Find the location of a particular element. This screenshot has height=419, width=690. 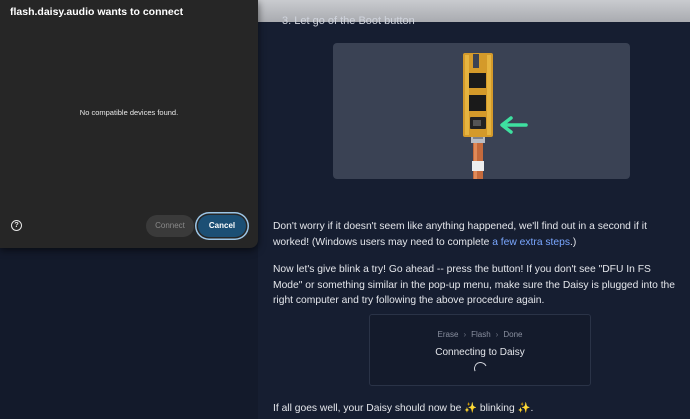

connection-status: Connecting to Daisy is located at coordinates (480, 352).